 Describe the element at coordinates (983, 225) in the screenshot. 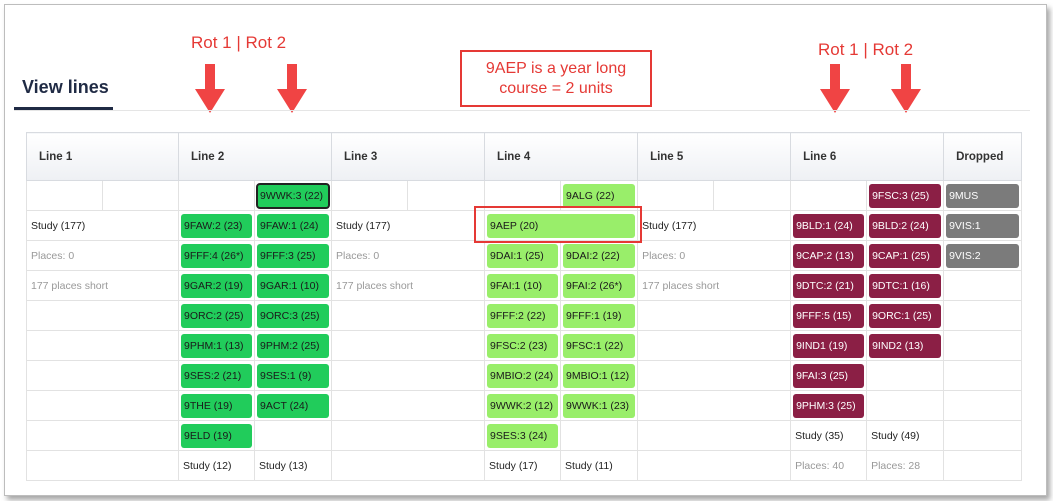

I see `dropped-chip: 9VIS:1` at that location.